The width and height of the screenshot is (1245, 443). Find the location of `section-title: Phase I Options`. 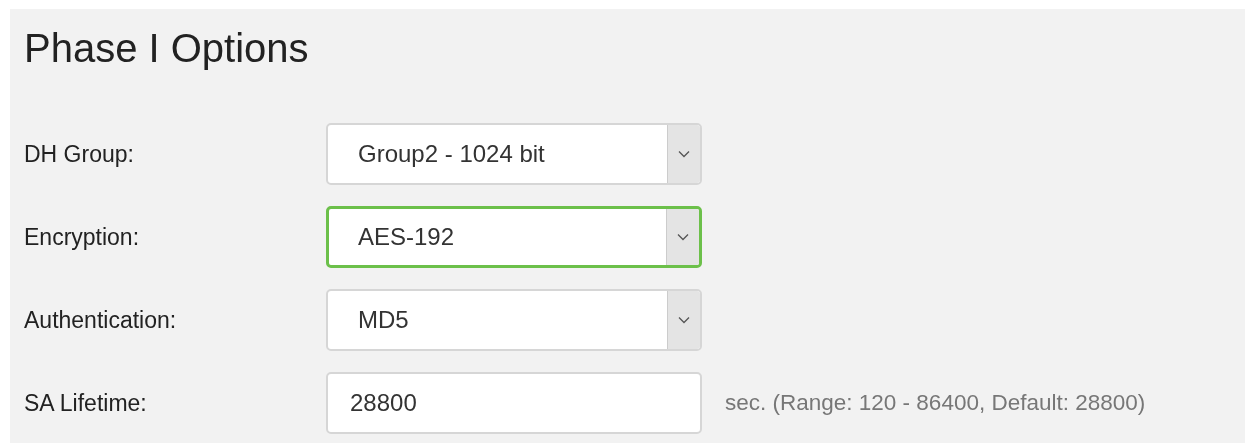

section-title: Phase I Options is located at coordinates (167, 48).